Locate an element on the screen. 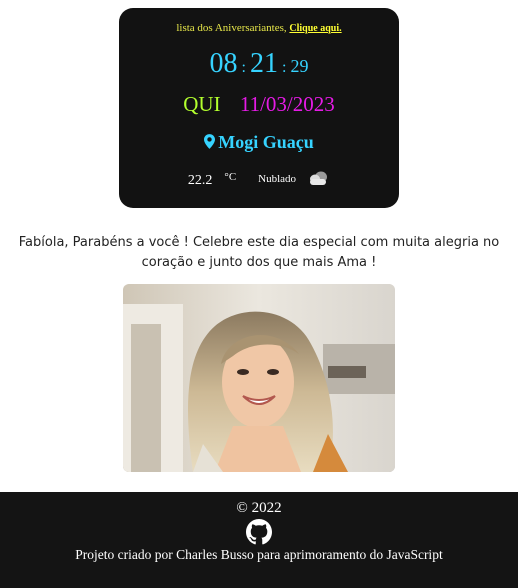 The height and width of the screenshot is (588, 518). weather-condition: Nublado is located at coordinates (277, 179).